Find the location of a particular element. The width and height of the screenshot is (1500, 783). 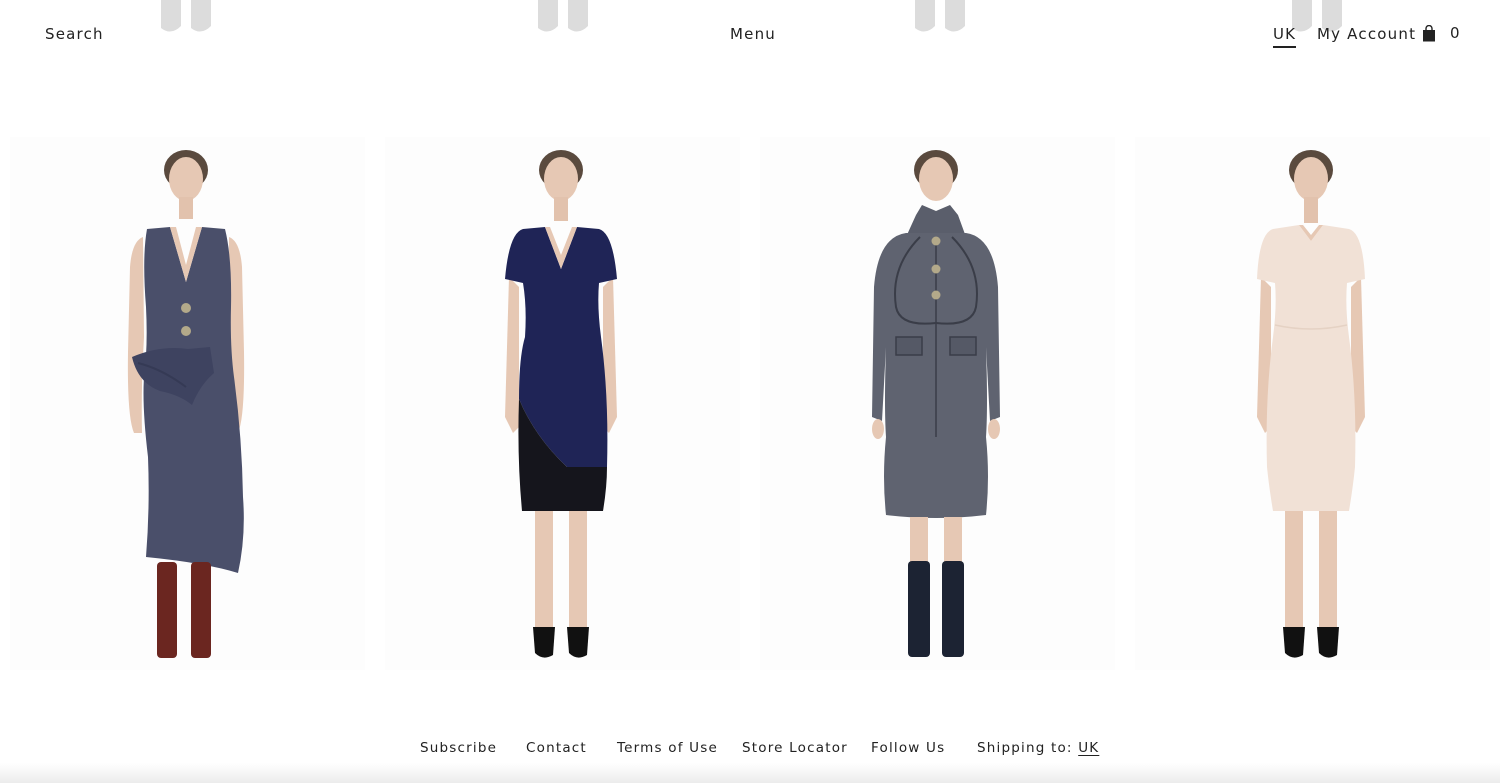

shipping-to-selector: Shipping to: UK is located at coordinates (1038, 748).